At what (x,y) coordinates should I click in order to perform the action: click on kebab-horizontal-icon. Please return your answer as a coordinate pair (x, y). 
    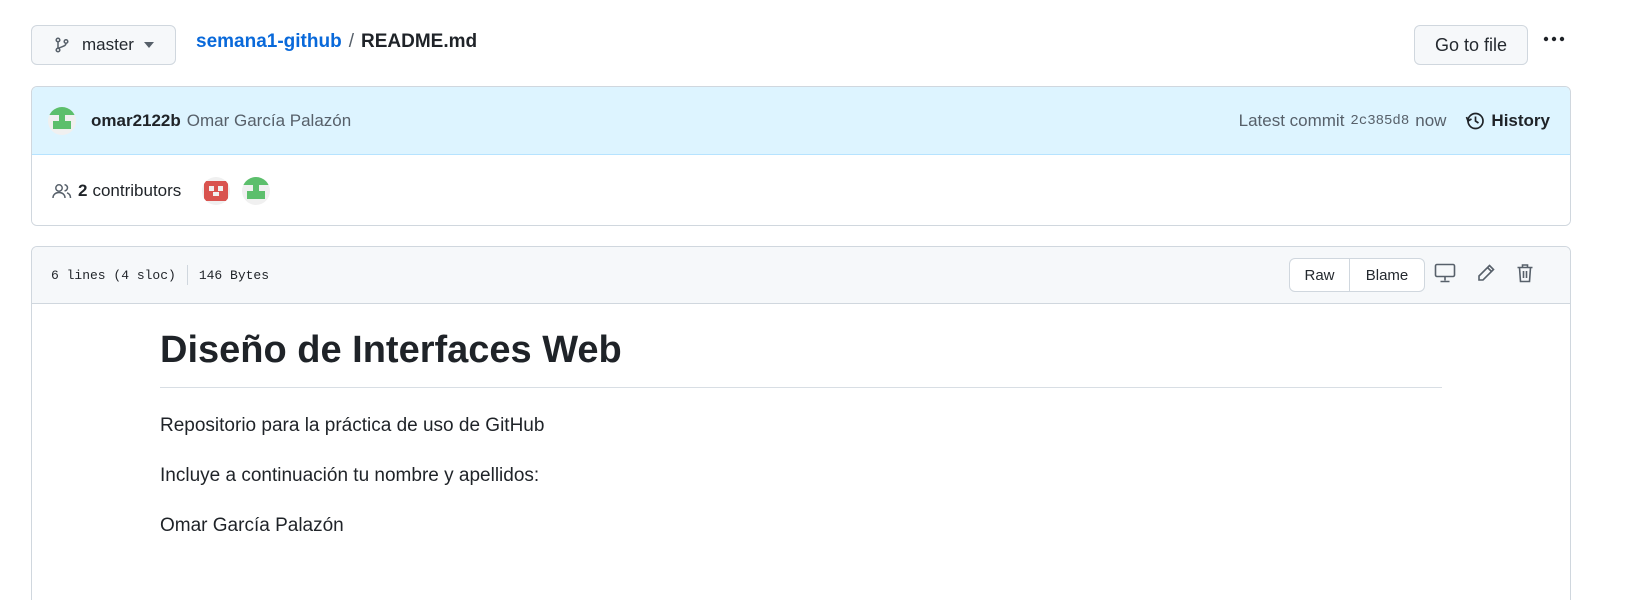
    Looking at the image, I should click on (1554, 39).